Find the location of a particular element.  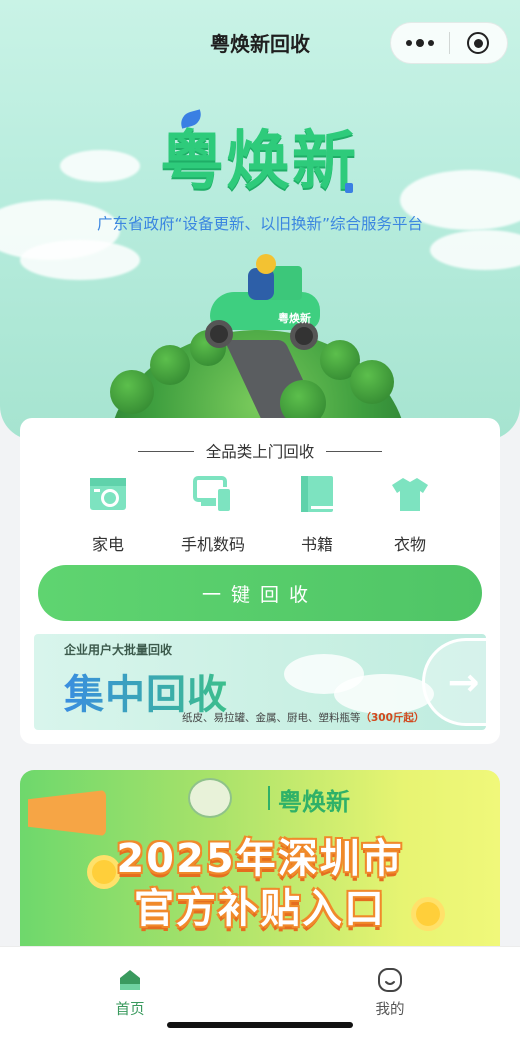

arrow-right-icon: → is located at coordinates (454, 682).